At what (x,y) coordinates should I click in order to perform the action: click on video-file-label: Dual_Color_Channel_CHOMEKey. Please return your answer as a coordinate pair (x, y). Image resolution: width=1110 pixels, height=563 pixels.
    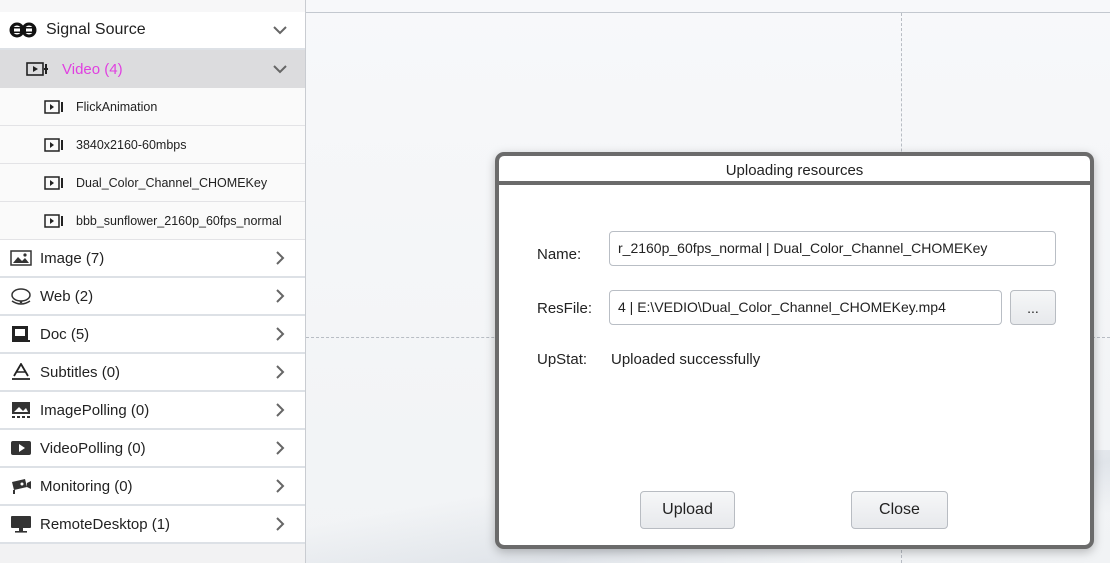
    Looking at the image, I should click on (172, 182).